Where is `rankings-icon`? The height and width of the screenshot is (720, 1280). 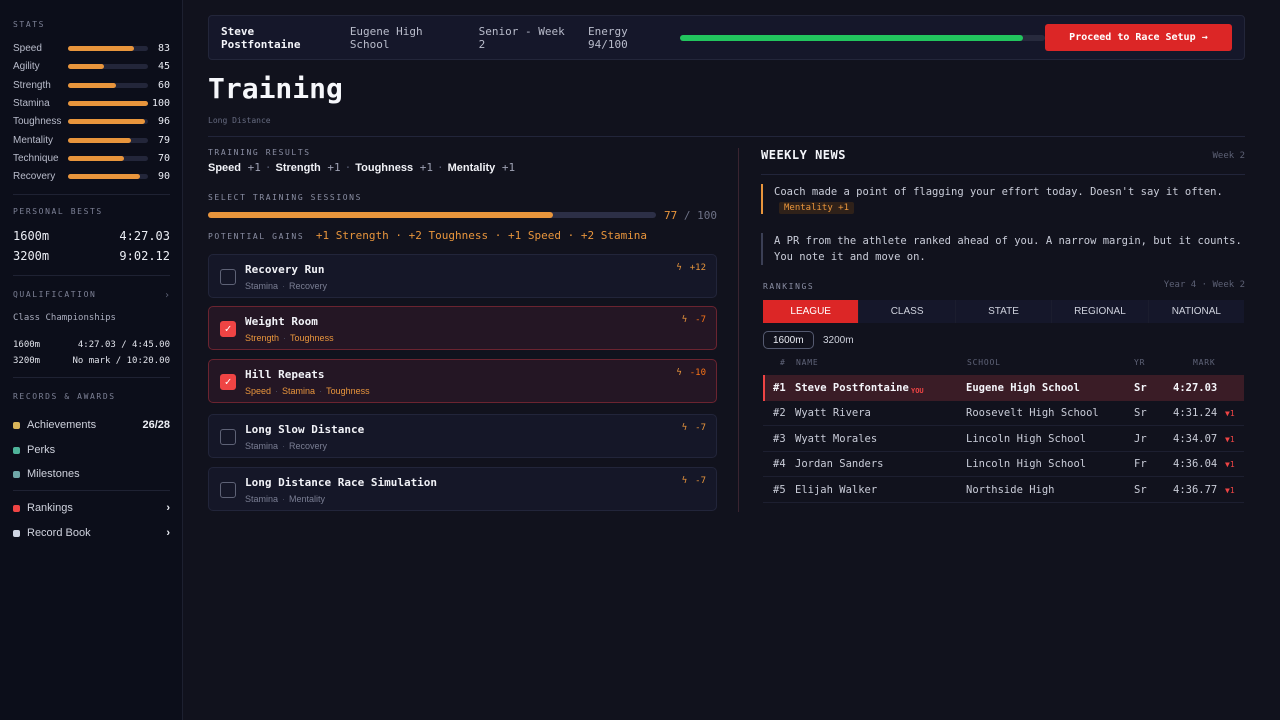 rankings-icon is located at coordinates (16, 508).